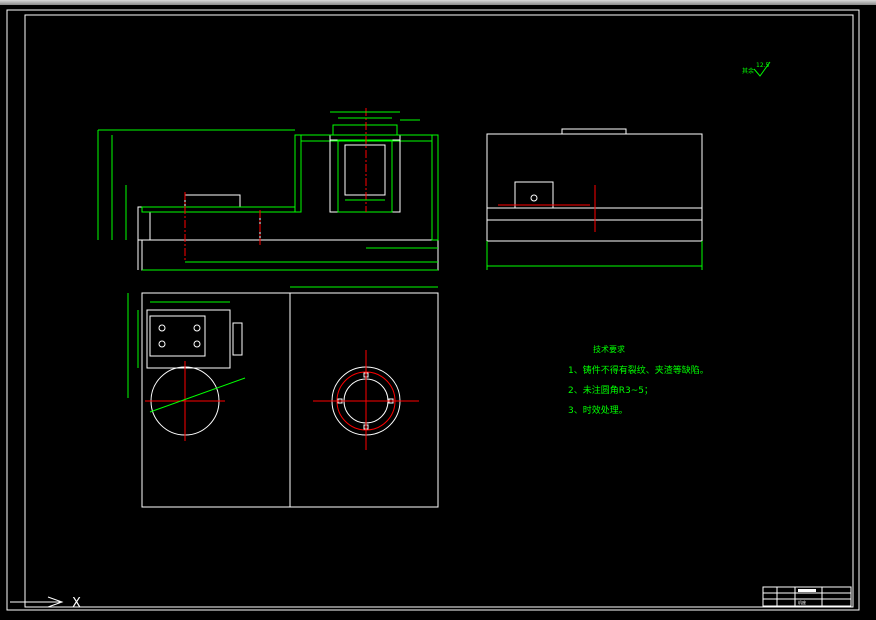 This screenshot has width=876, height=620. Describe the element at coordinates (594, 199) in the screenshot. I see `side-view` at that location.